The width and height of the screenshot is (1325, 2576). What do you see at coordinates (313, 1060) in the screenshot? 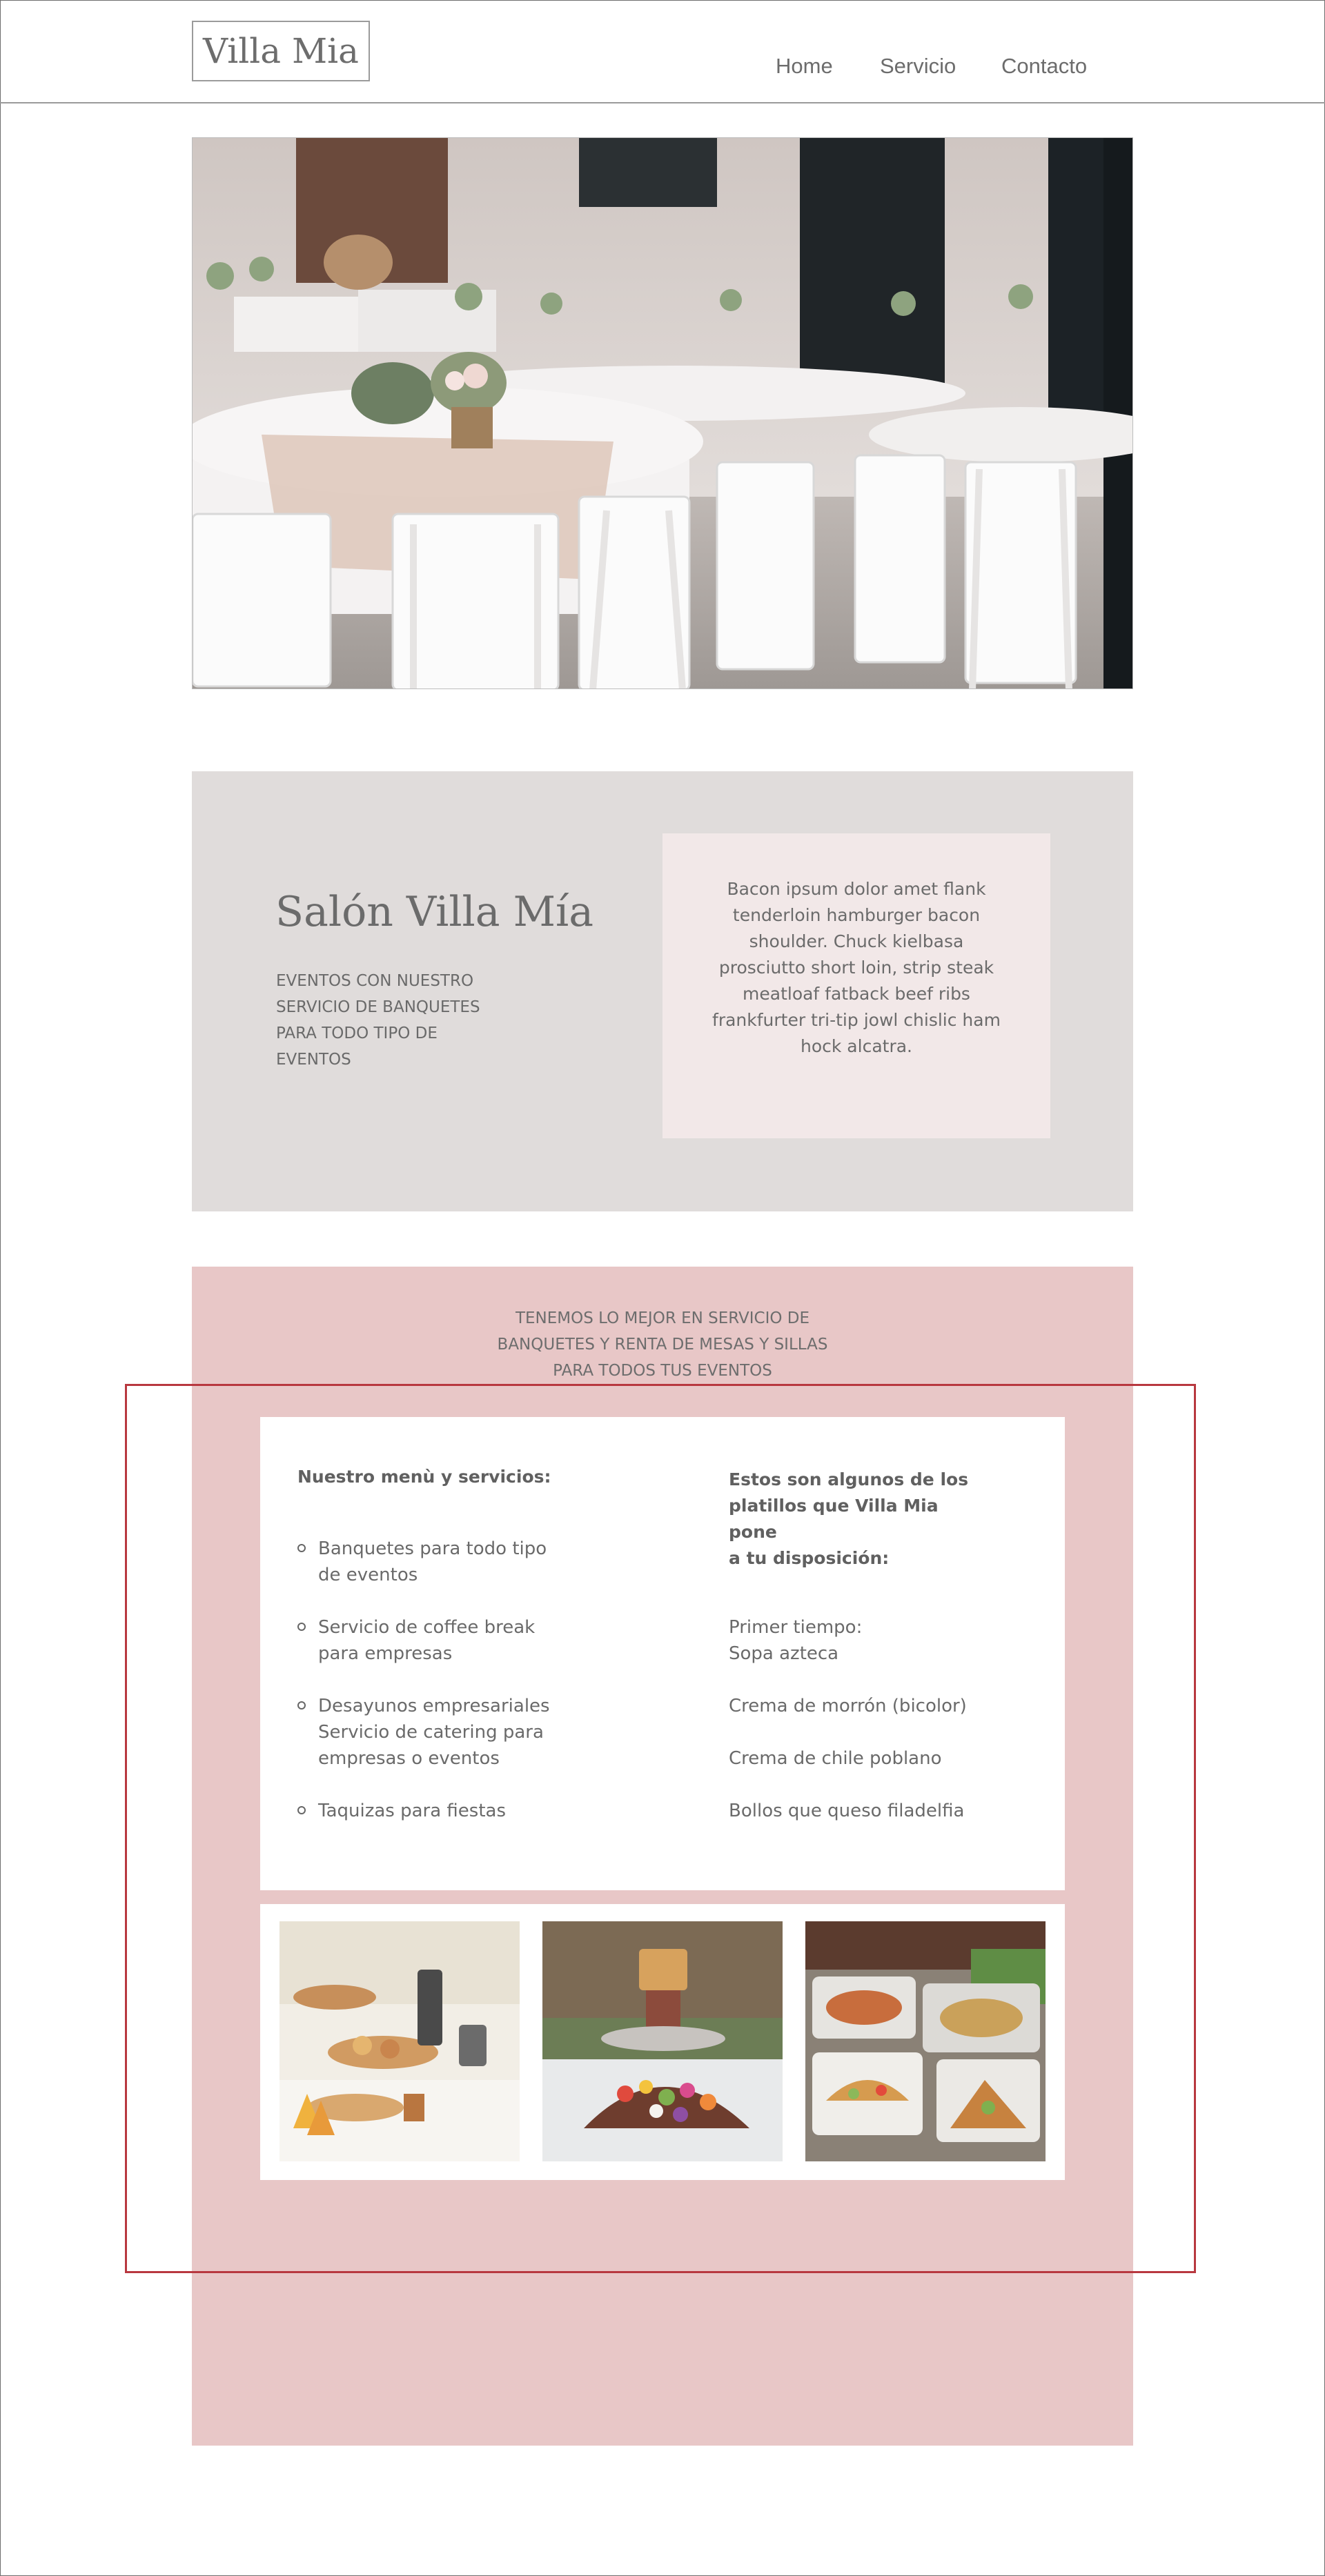
I see `salon-subtitle-line: EVENTOS` at bounding box center [313, 1060].